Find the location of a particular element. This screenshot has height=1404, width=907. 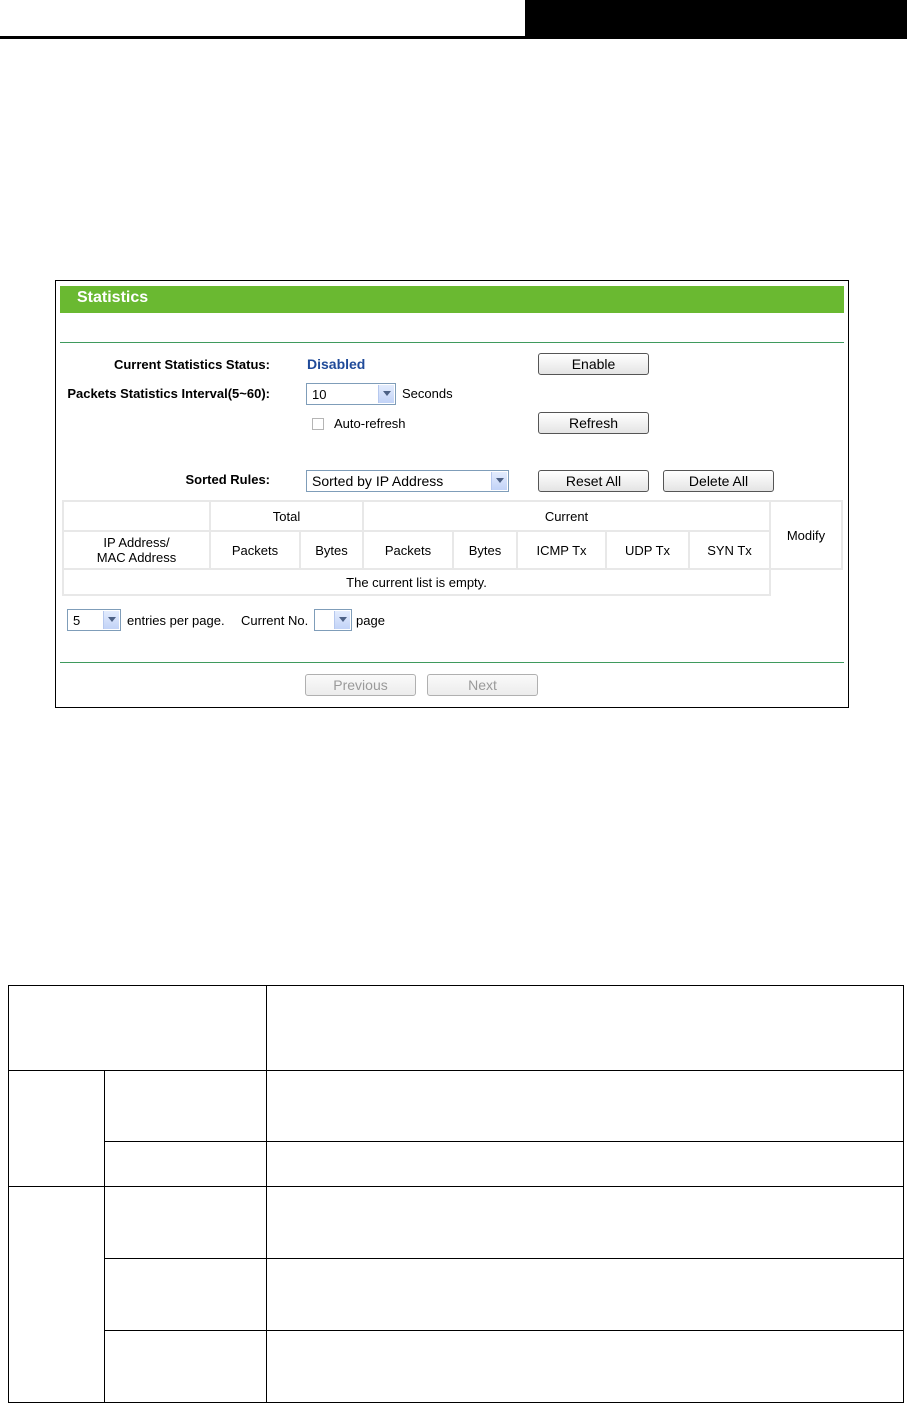

status-label: Current Statistics Status: is located at coordinates (191, 364).